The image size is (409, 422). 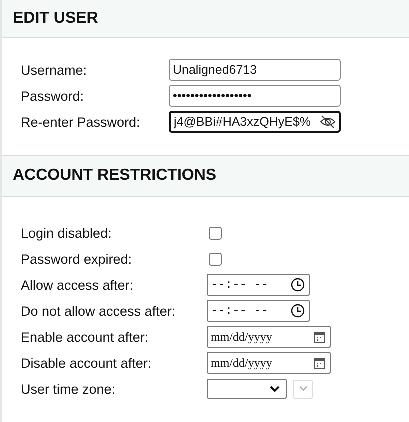 What do you see at coordinates (53, 96) in the screenshot?
I see `field-label: Password:` at bounding box center [53, 96].